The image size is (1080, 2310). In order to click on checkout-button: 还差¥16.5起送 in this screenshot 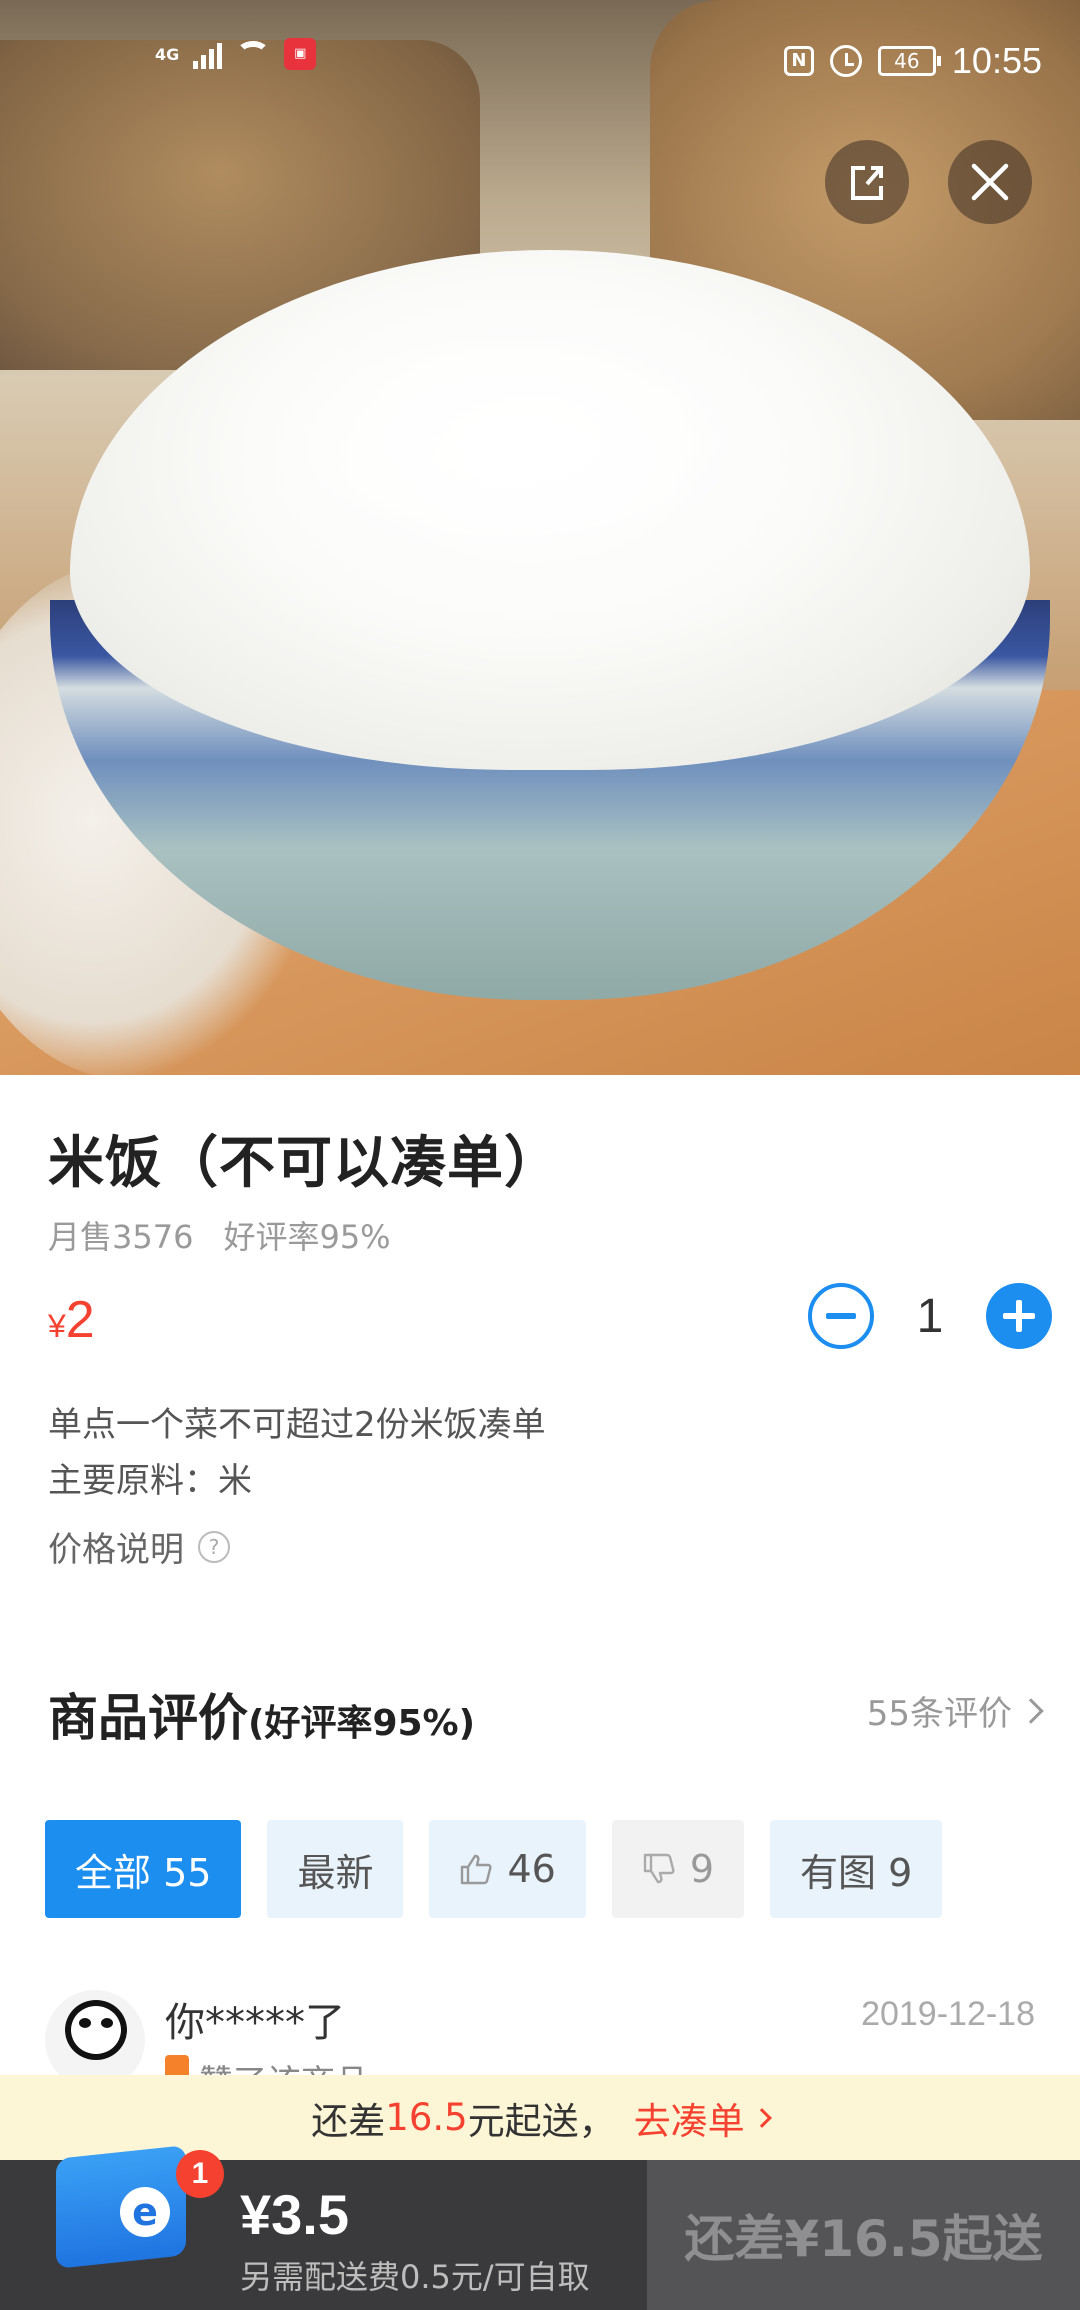, I will do `click(863, 2235)`.